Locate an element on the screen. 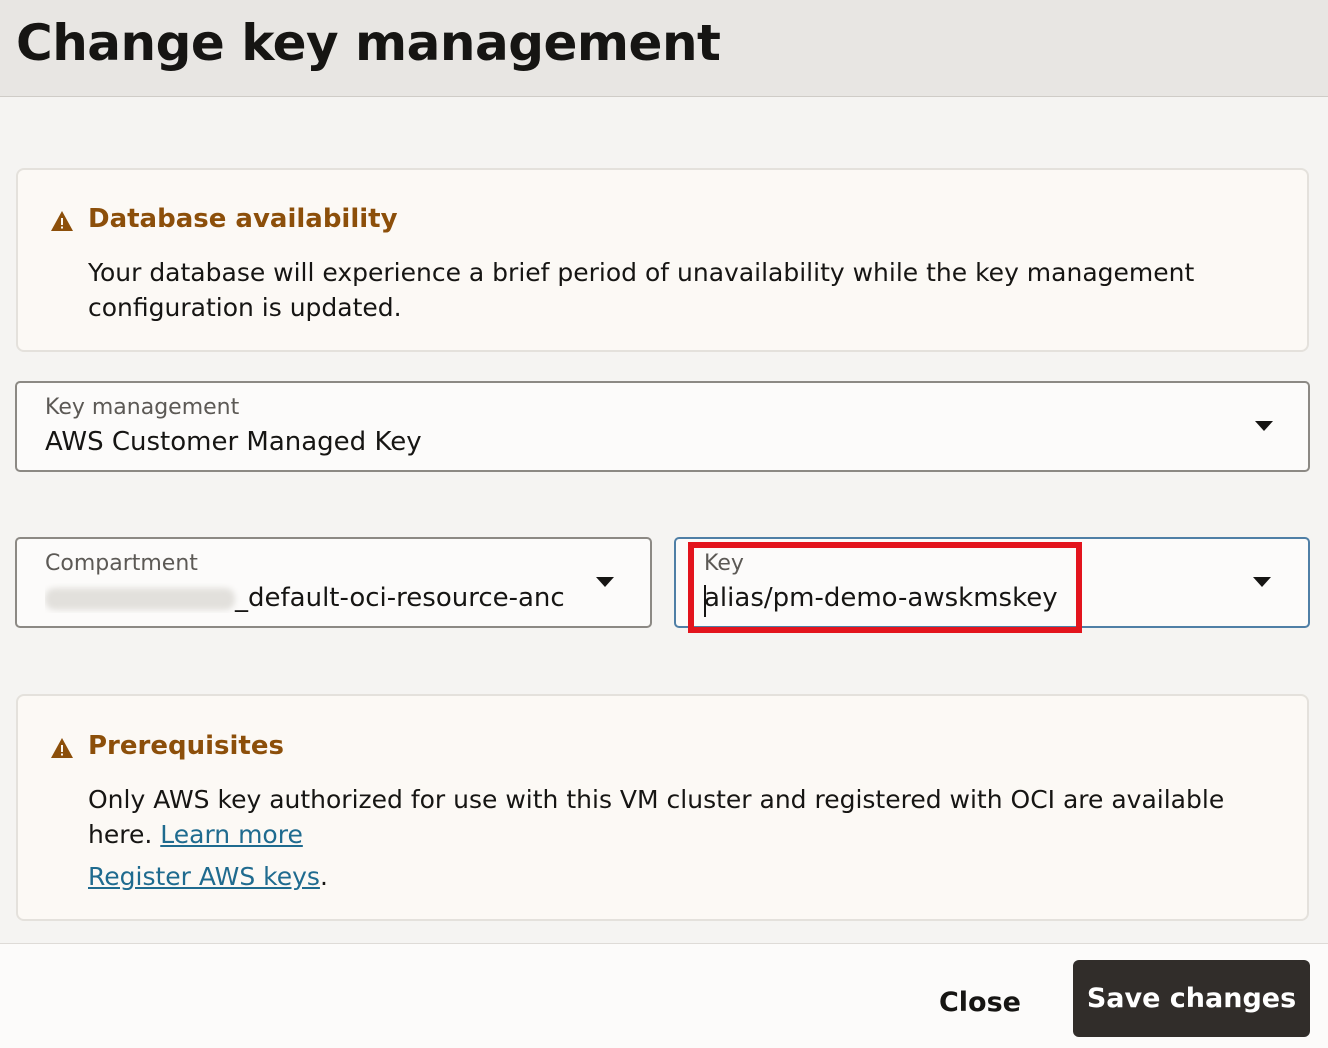 The height and width of the screenshot is (1048, 1328). dialog-header: Change key management is located at coordinates (664, 48).